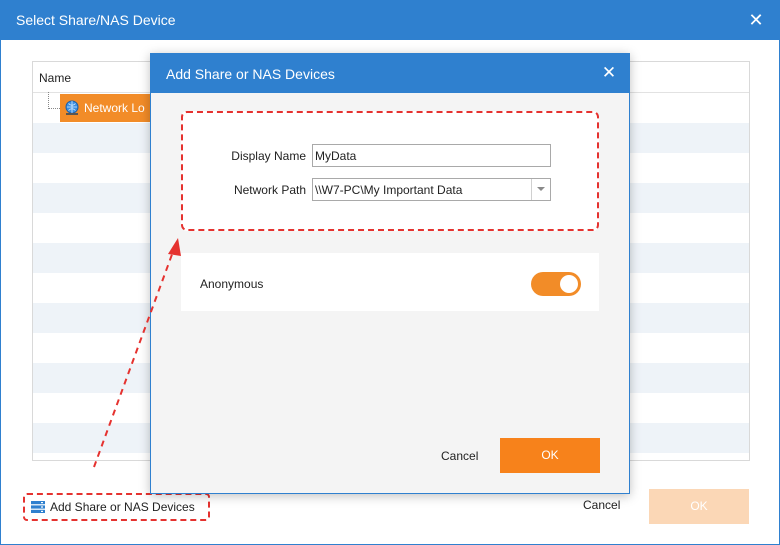  What do you see at coordinates (390, 73) in the screenshot?
I see `dialog-titlebar: Add Share or NAS Devices ✕` at bounding box center [390, 73].